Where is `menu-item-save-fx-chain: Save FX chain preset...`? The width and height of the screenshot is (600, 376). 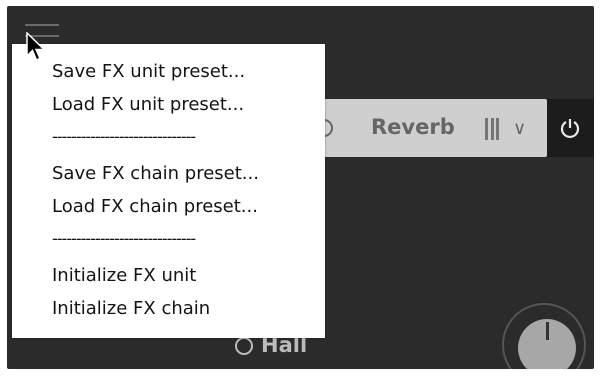
menu-item-save-fx-chain: Save FX chain preset... is located at coordinates (155, 173).